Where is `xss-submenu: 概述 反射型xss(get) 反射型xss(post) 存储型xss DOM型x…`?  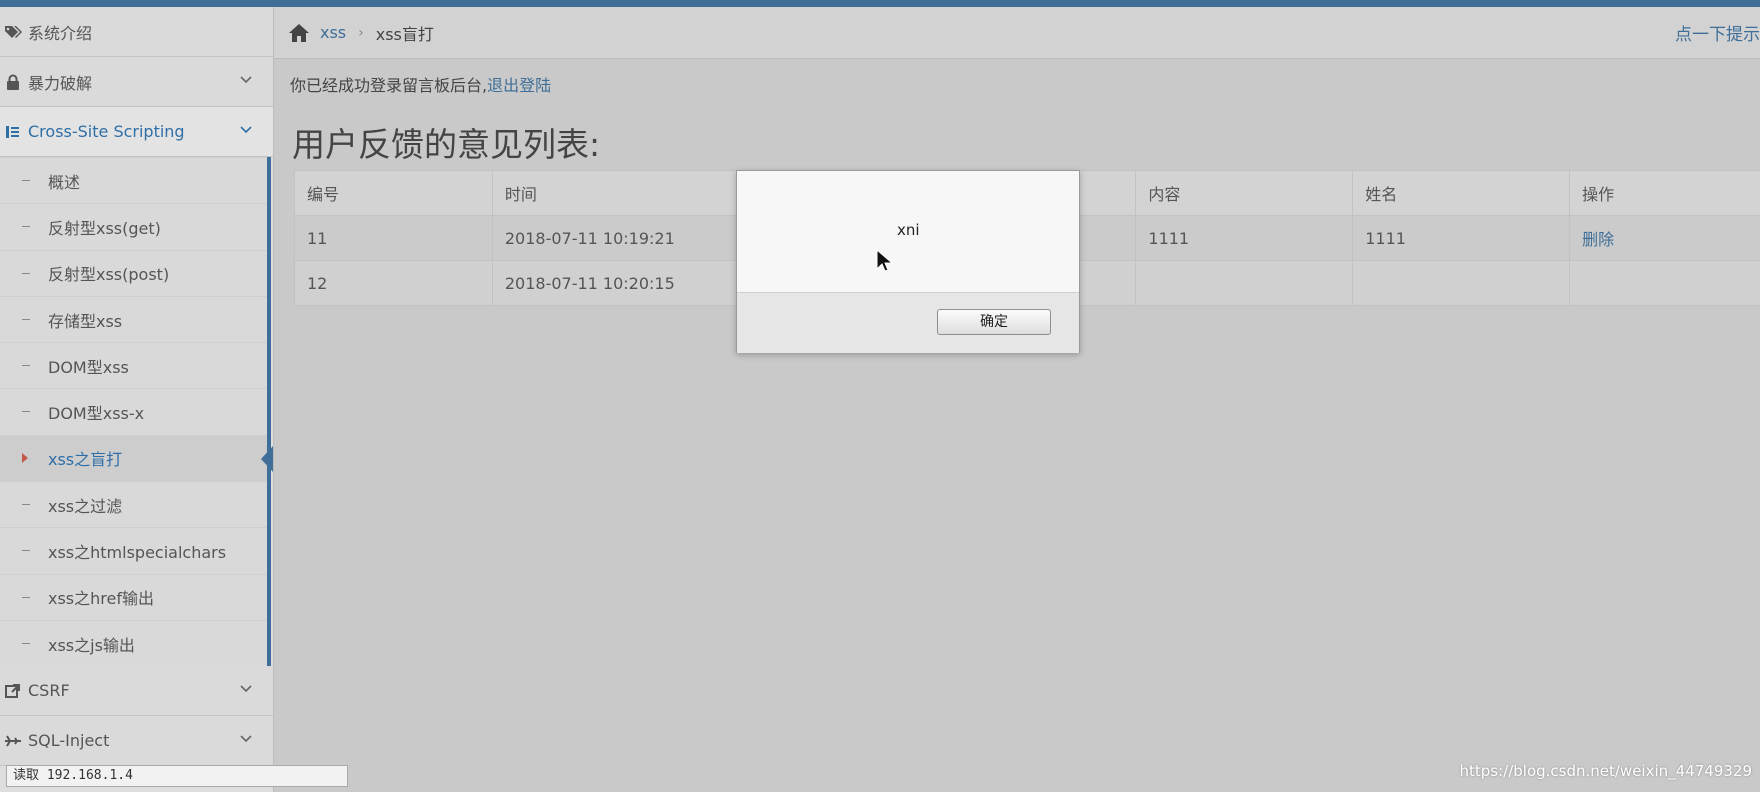
xss-submenu: 概述 反射型xss(get) 反射型xss(post) 存储型xss DOM型x… is located at coordinates (136, 412).